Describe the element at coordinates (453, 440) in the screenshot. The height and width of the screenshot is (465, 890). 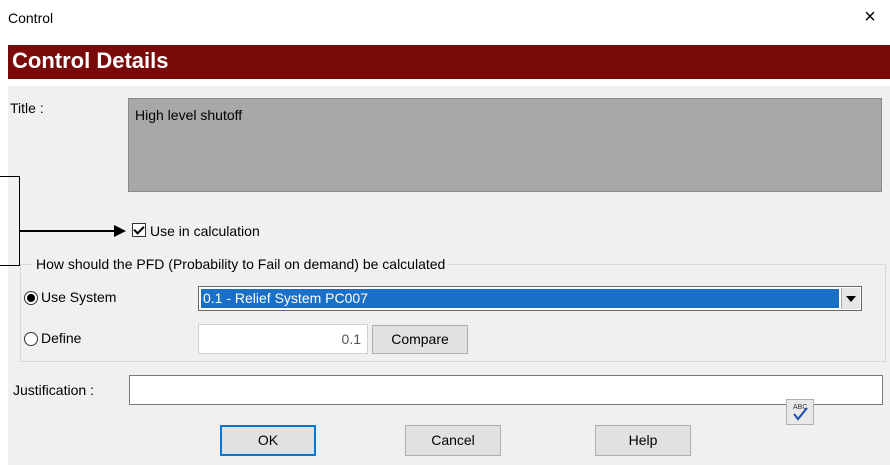
I see `cancel-button: Cancel` at that location.